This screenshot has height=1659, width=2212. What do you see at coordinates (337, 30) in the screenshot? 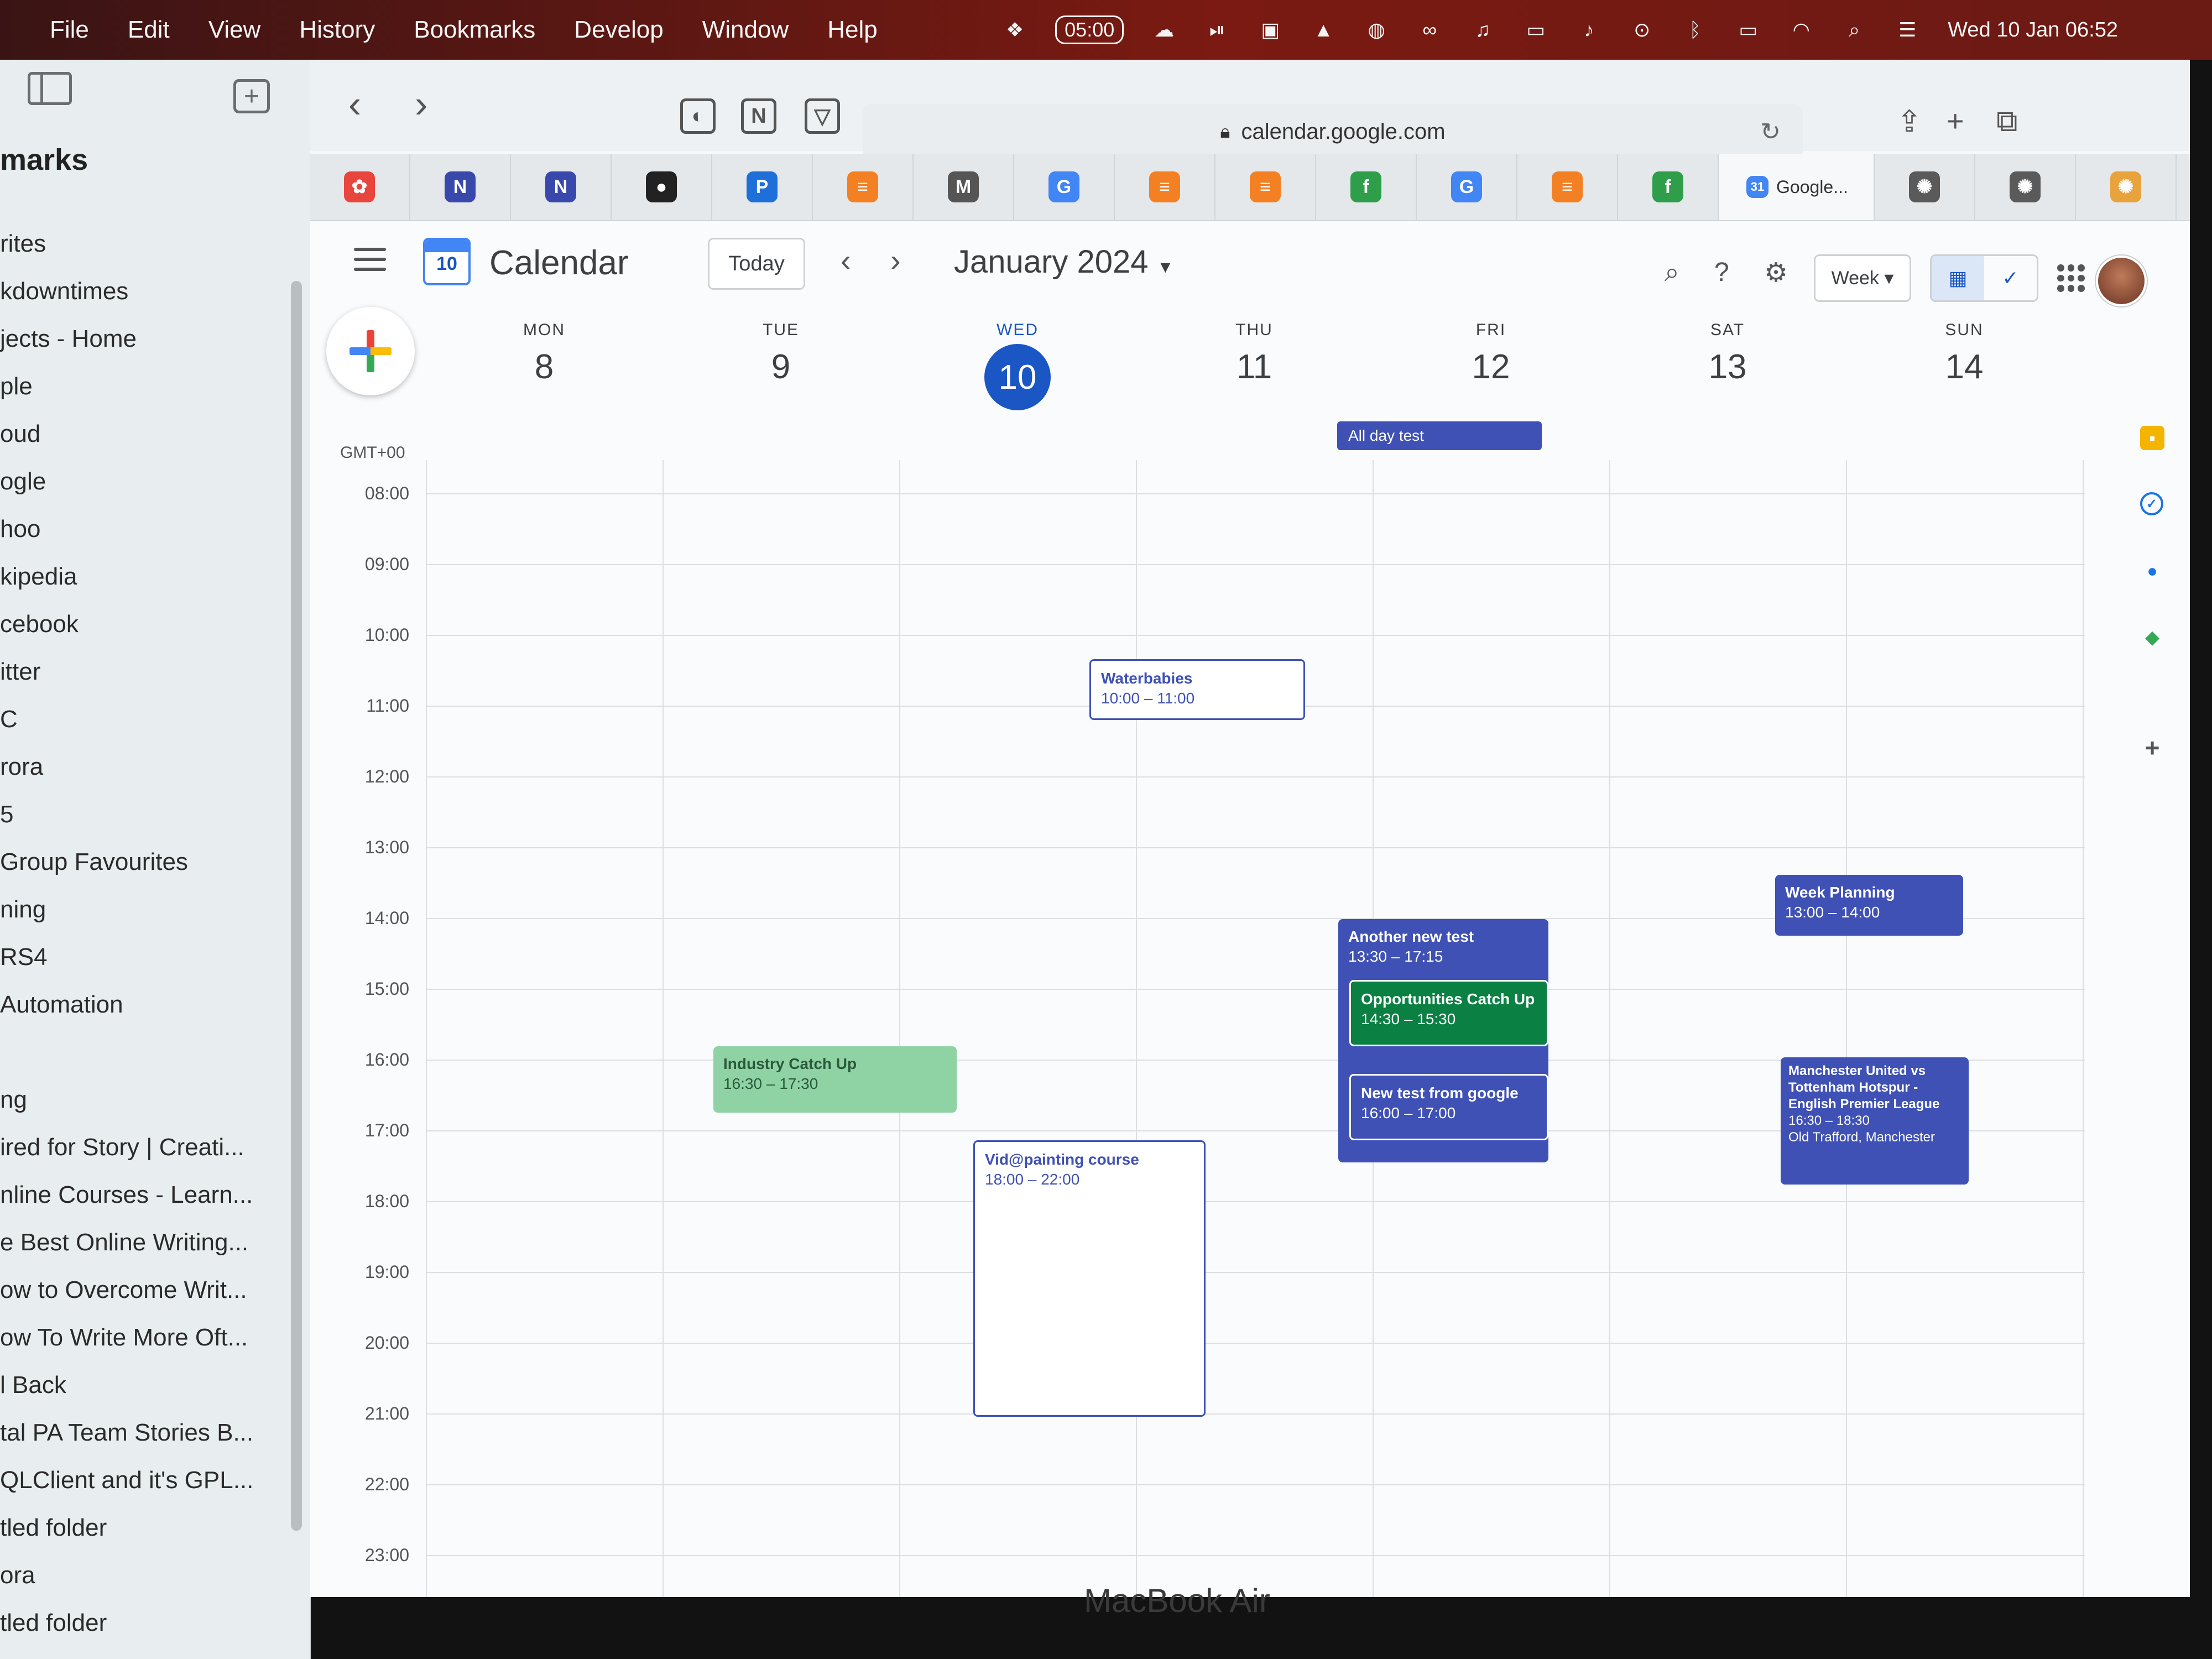
I see `menu-history: History` at bounding box center [337, 30].